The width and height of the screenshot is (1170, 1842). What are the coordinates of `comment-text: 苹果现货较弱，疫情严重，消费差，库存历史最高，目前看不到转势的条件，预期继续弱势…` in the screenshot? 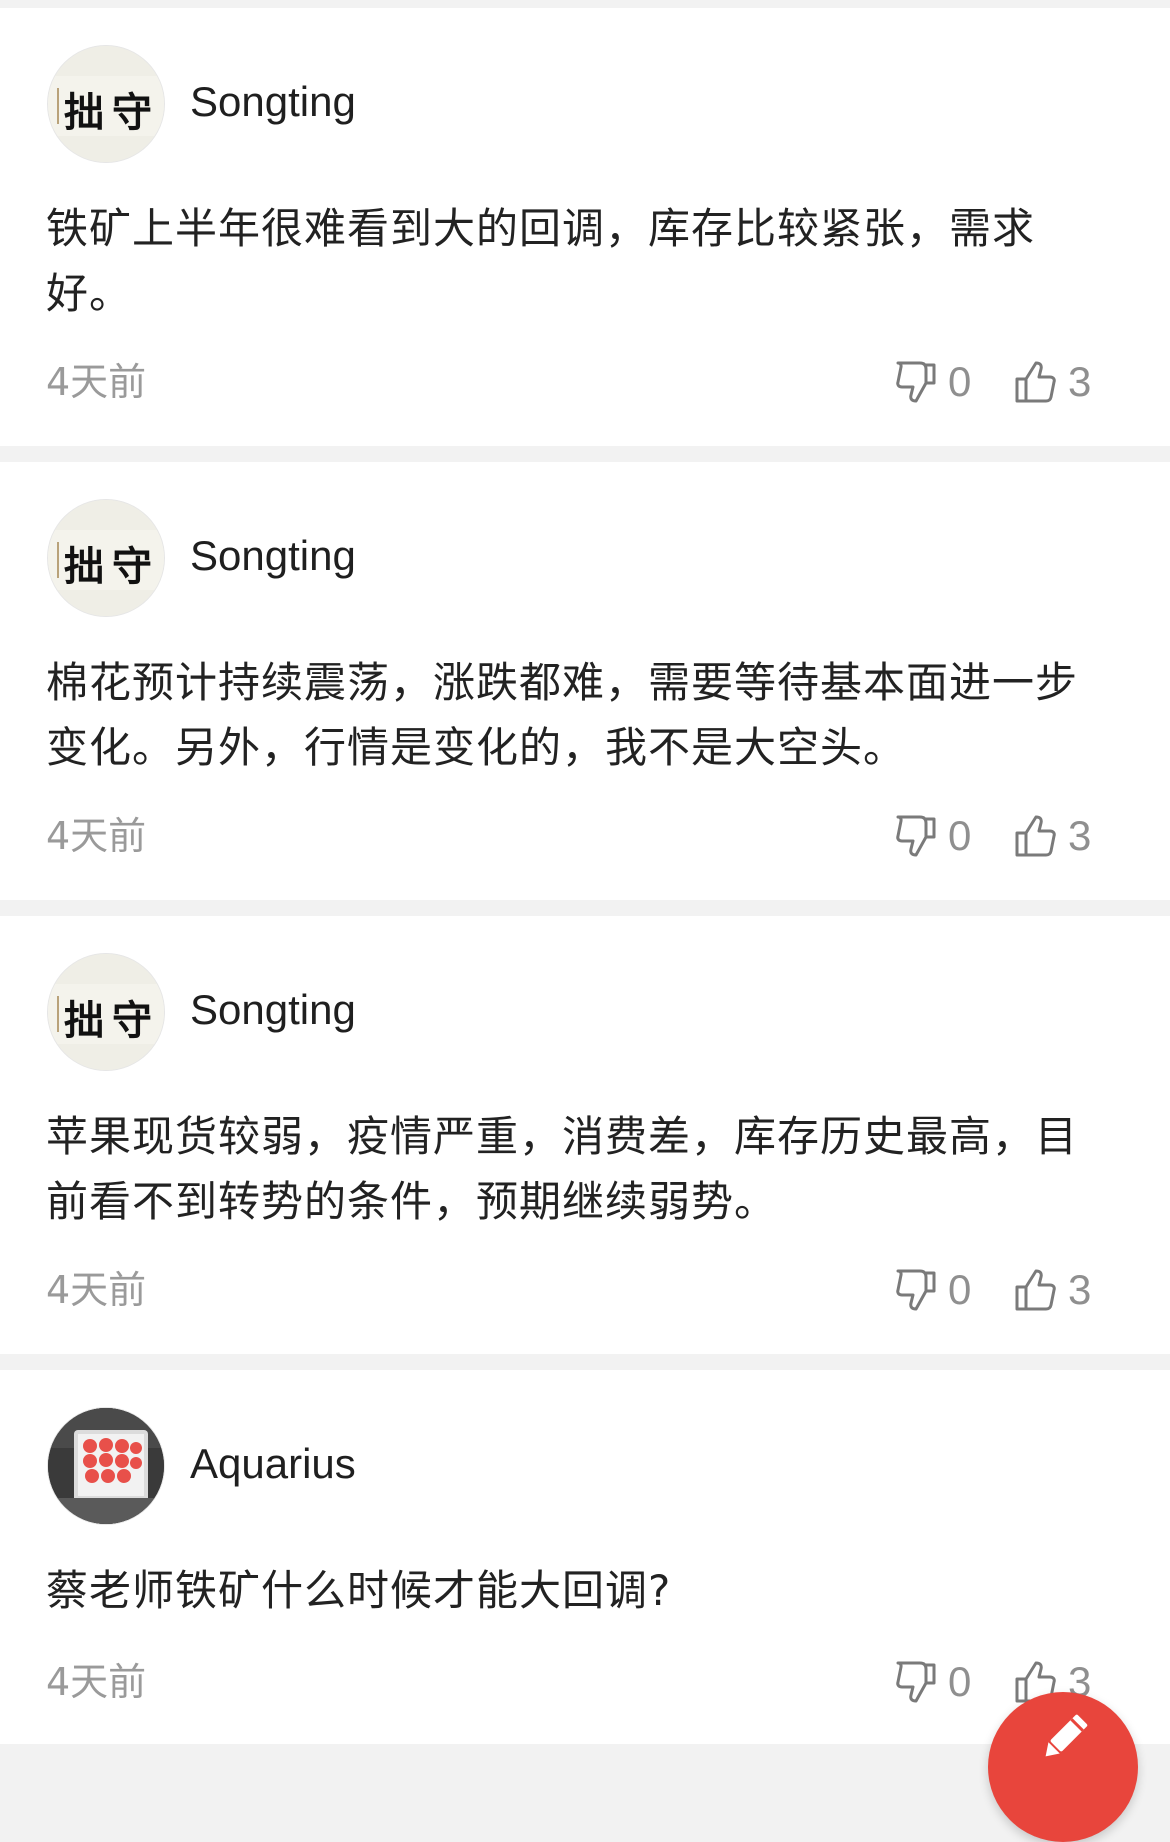 It's located at (562, 1169).